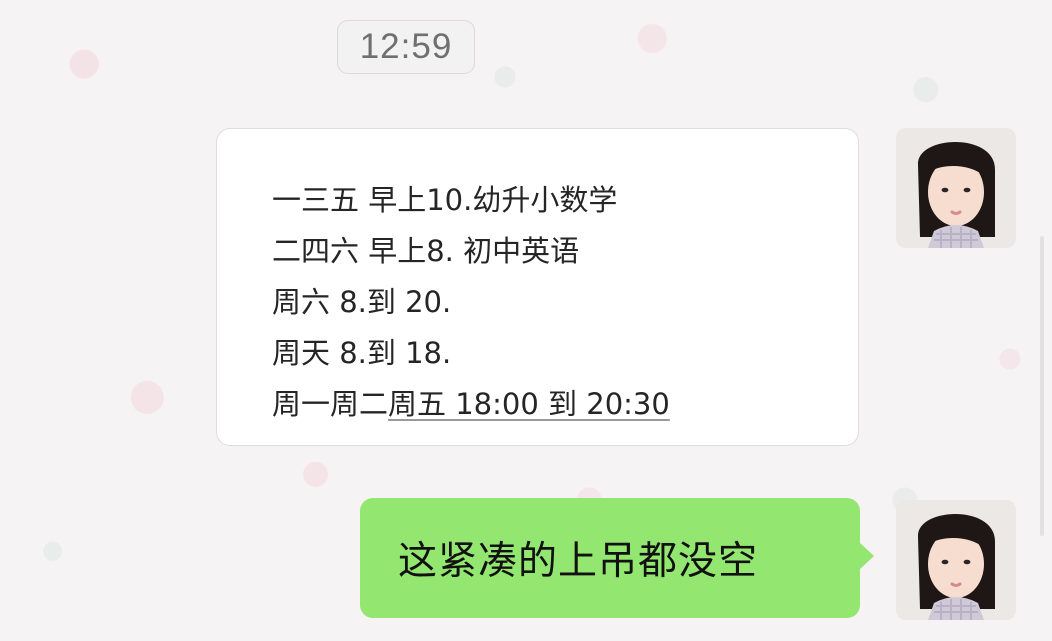 The width and height of the screenshot is (1052, 641). What do you see at coordinates (330, 404) in the screenshot?
I see `message-line-prefix: 周一周二` at bounding box center [330, 404].